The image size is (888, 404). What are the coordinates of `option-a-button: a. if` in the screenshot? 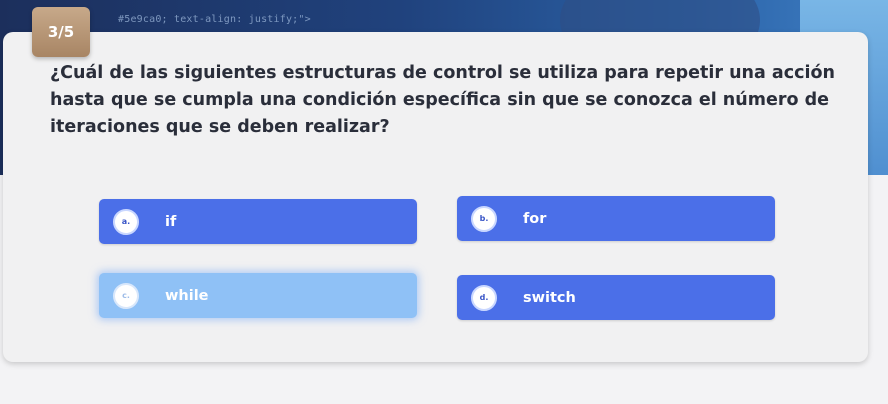 It's located at (258, 221).